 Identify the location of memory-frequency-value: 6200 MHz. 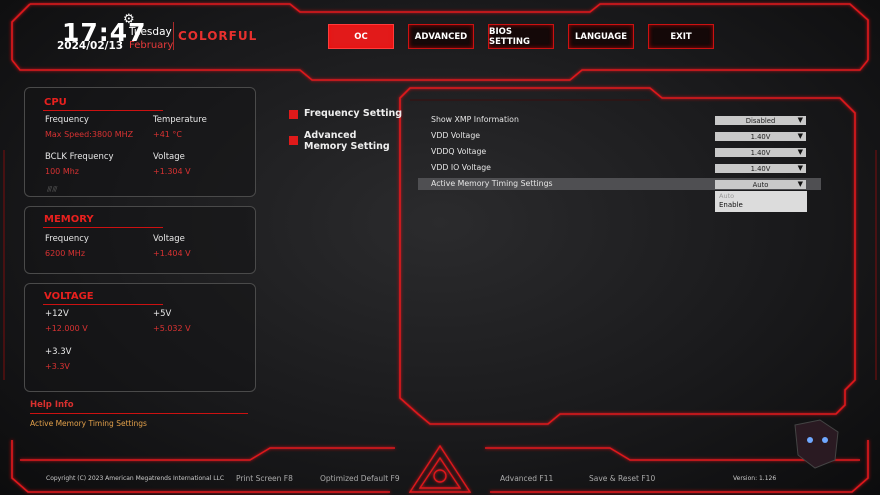
(65, 253).